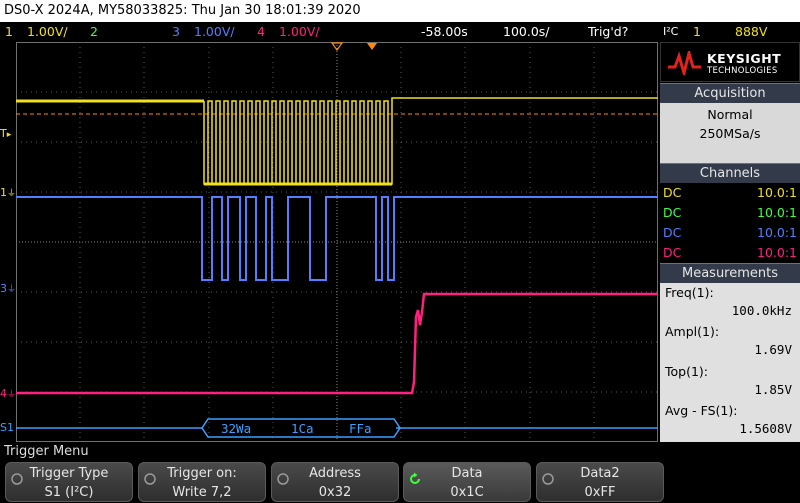 The image size is (800, 503). I want to click on ch3-number: 3, so click(176, 32).